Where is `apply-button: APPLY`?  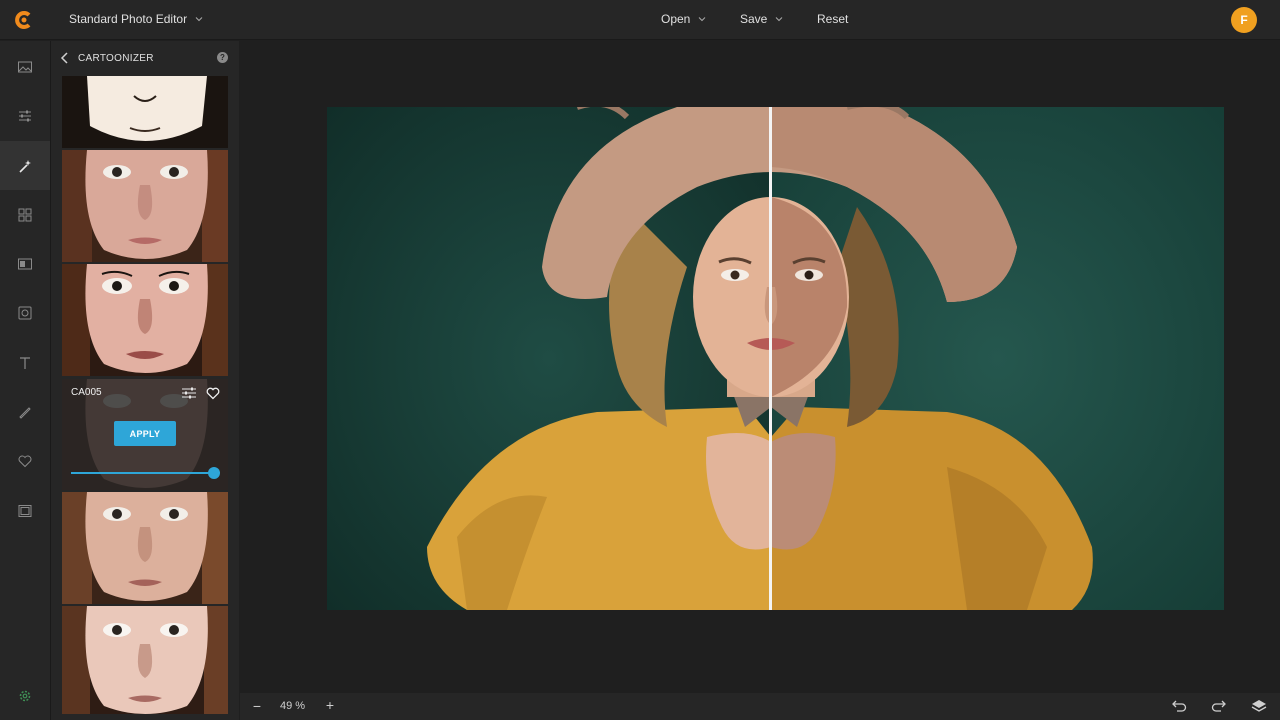 apply-button: APPLY is located at coordinates (145, 433).